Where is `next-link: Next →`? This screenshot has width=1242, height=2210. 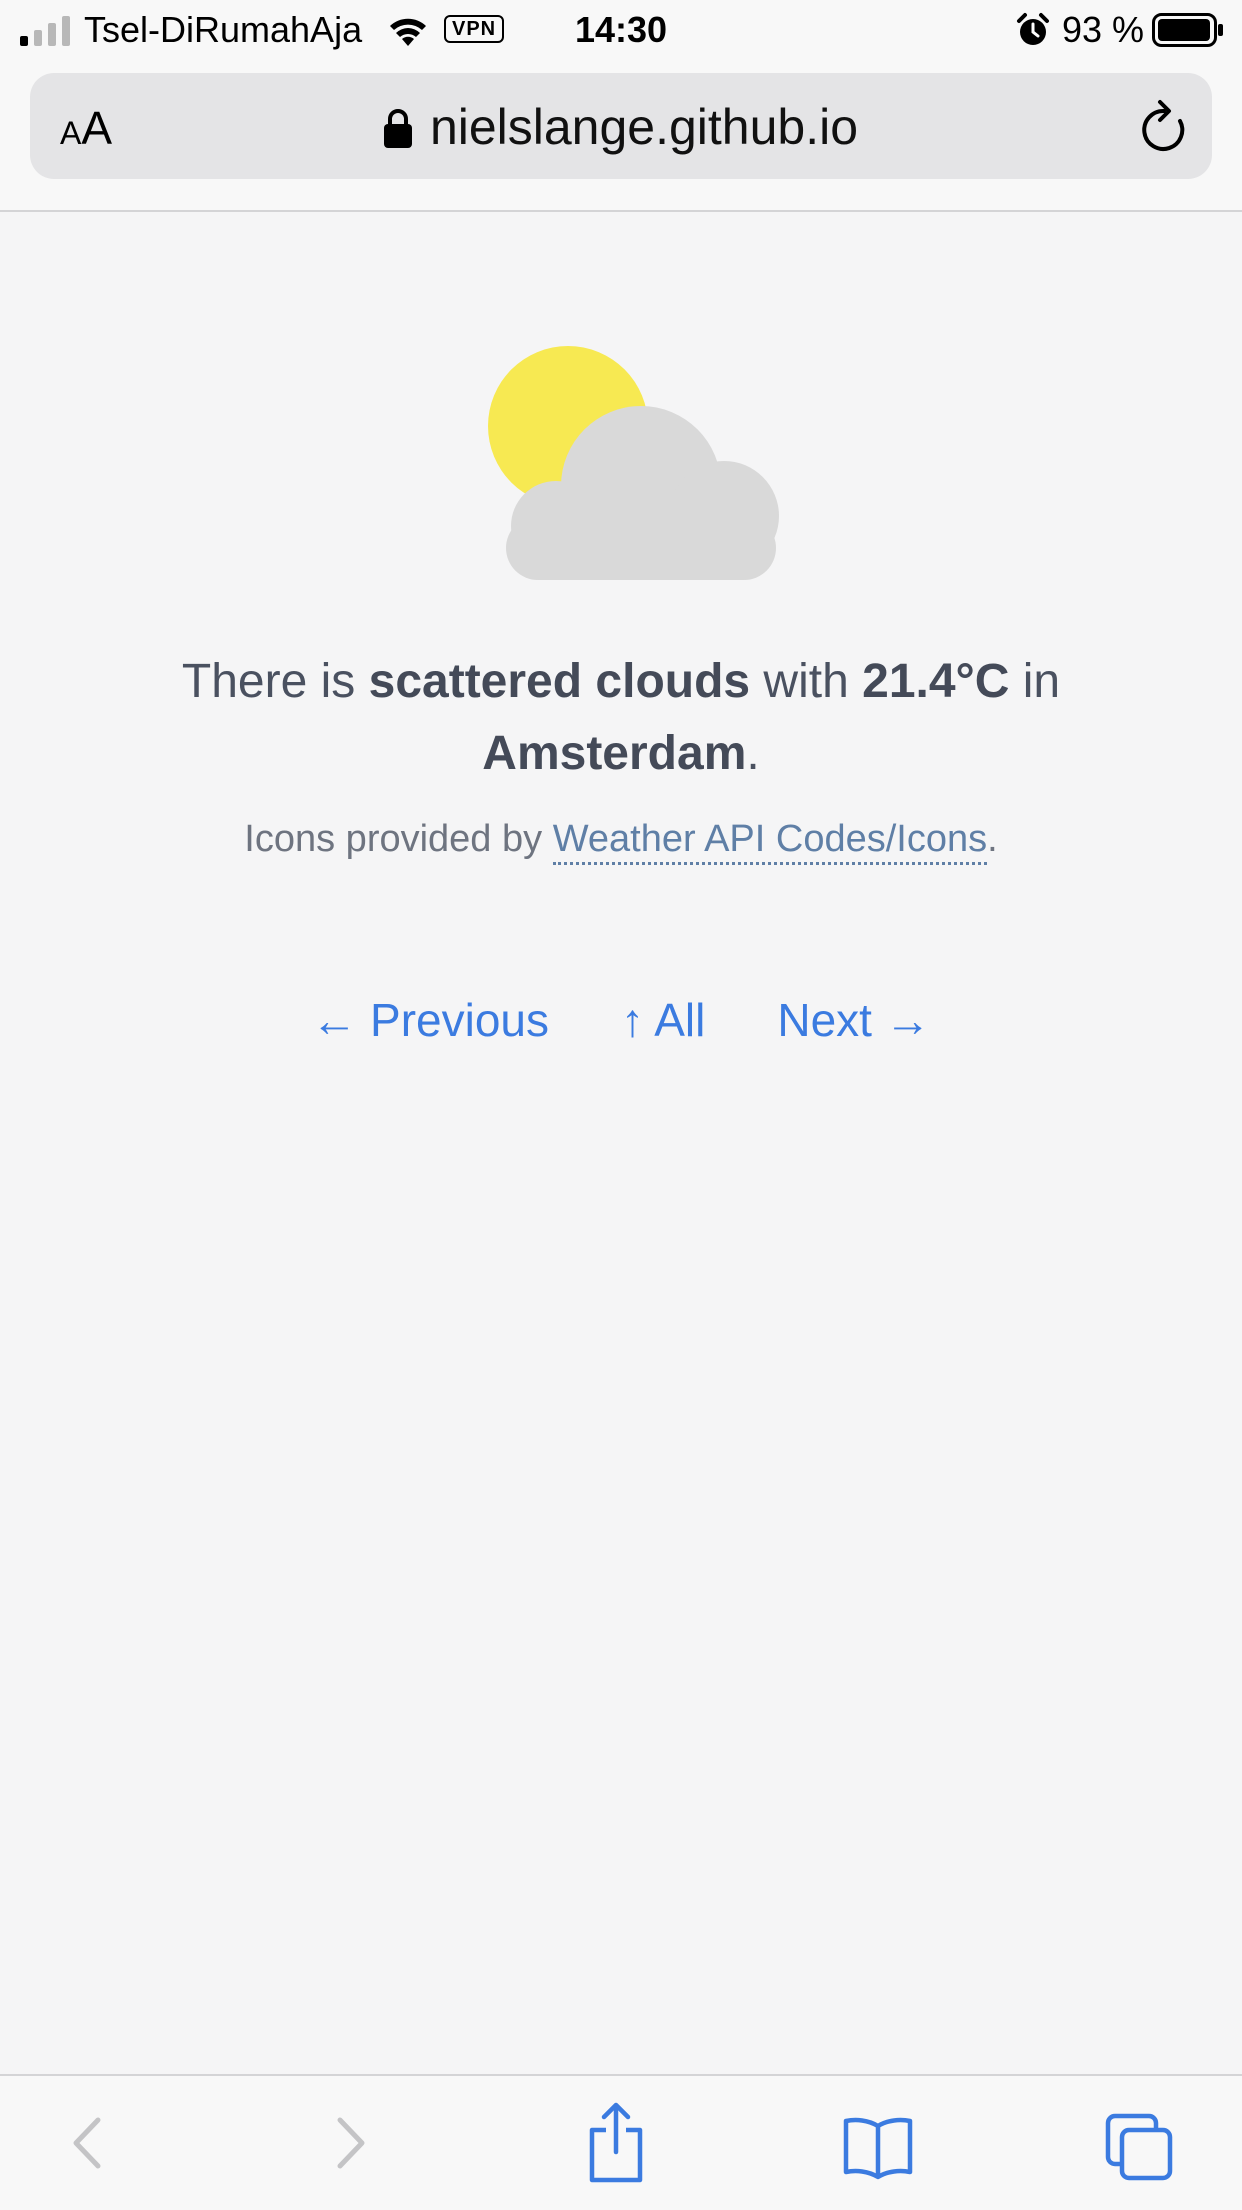
next-link: Next → is located at coordinates (853, 1020).